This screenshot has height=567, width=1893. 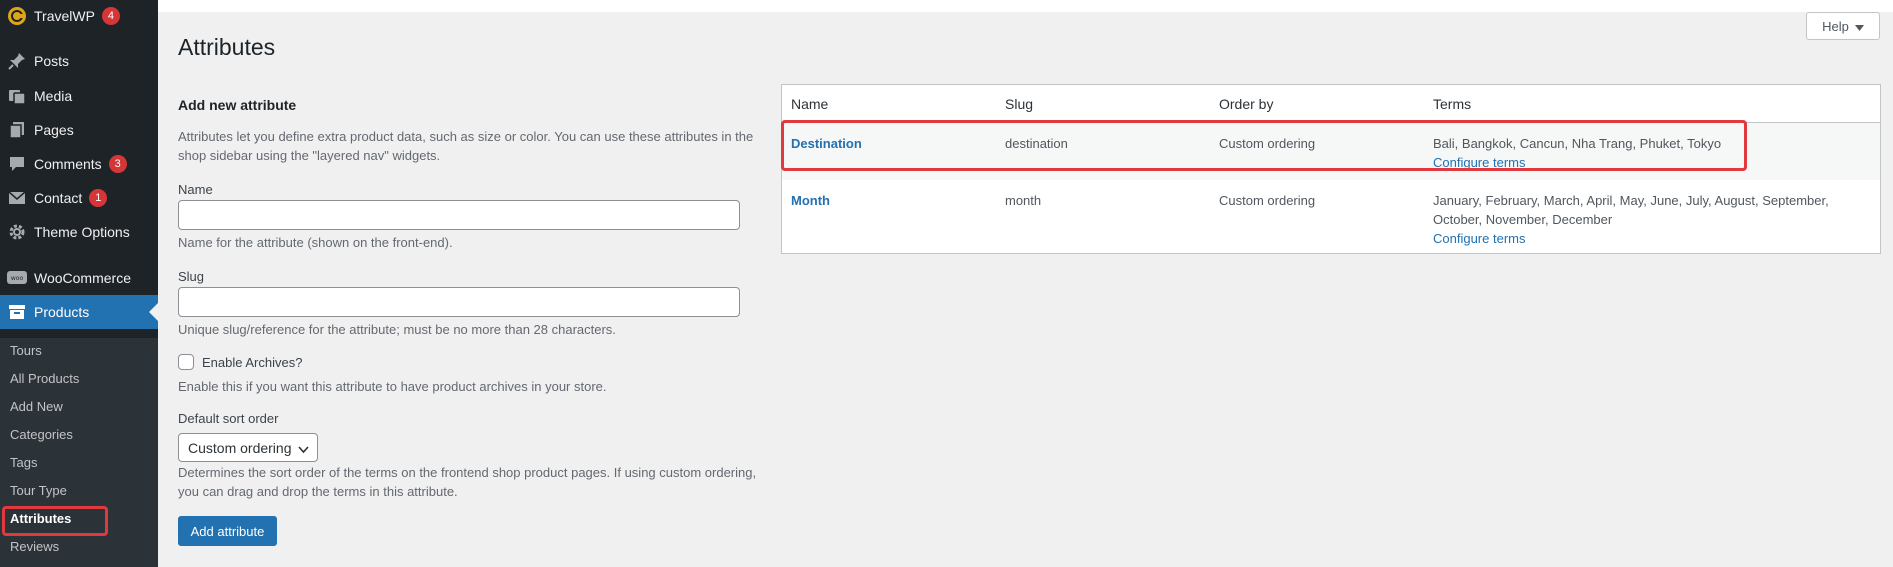 What do you see at coordinates (79, 61) in the screenshot?
I see `sidebar-item-posts: Posts` at bounding box center [79, 61].